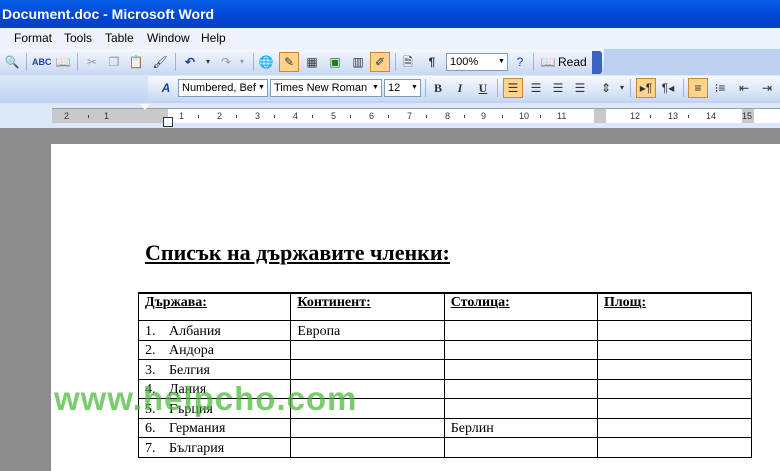 This screenshot has height=471, width=780. I want to click on country-cell: 7. България, so click(214, 447).